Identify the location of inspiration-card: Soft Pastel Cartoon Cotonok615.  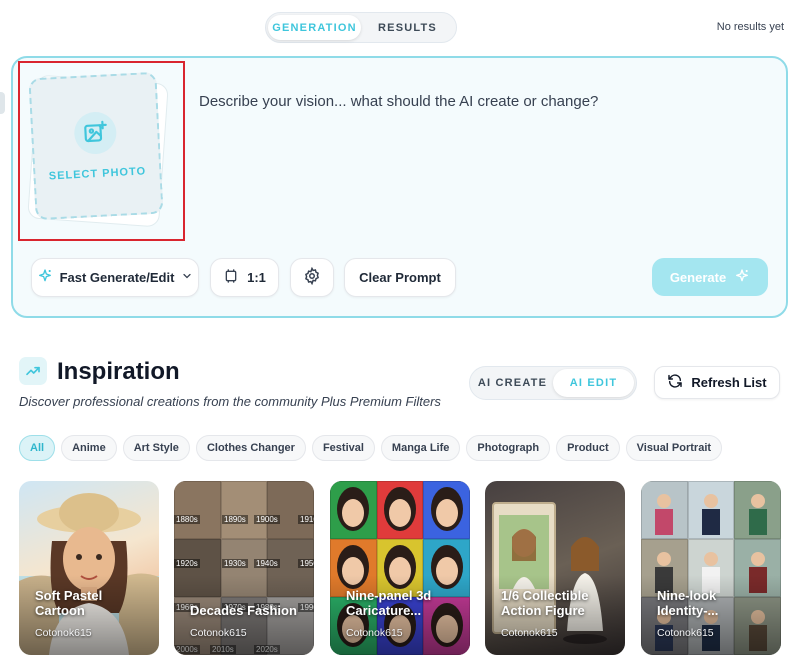
(89, 568).